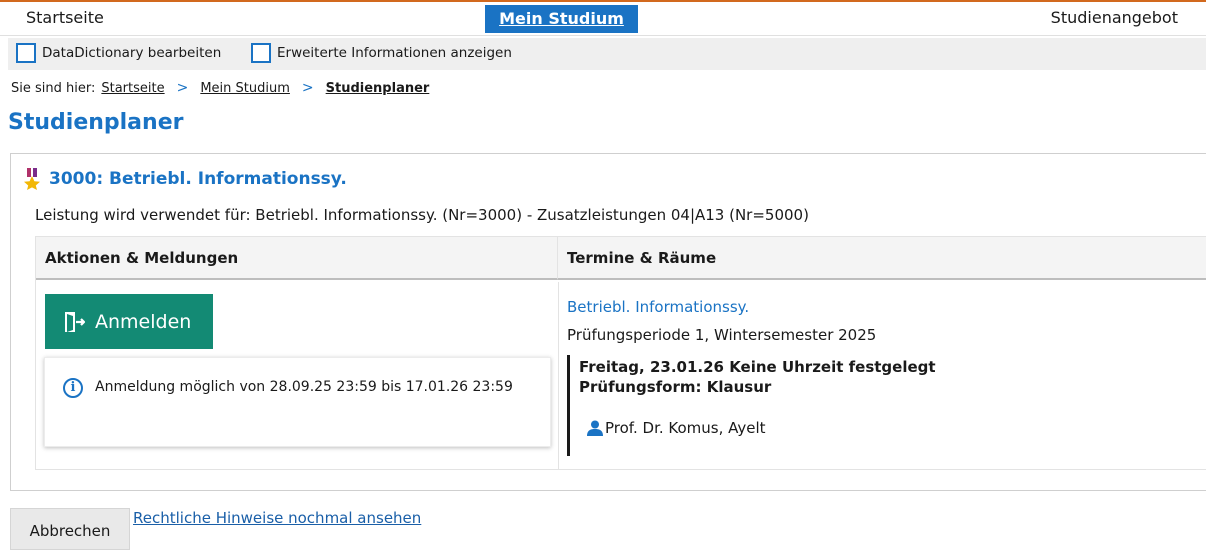 This screenshot has height=550, width=1206. Describe the element at coordinates (658, 307) in the screenshot. I see `exam-name-link: Betriebl. Informationssy.` at that location.